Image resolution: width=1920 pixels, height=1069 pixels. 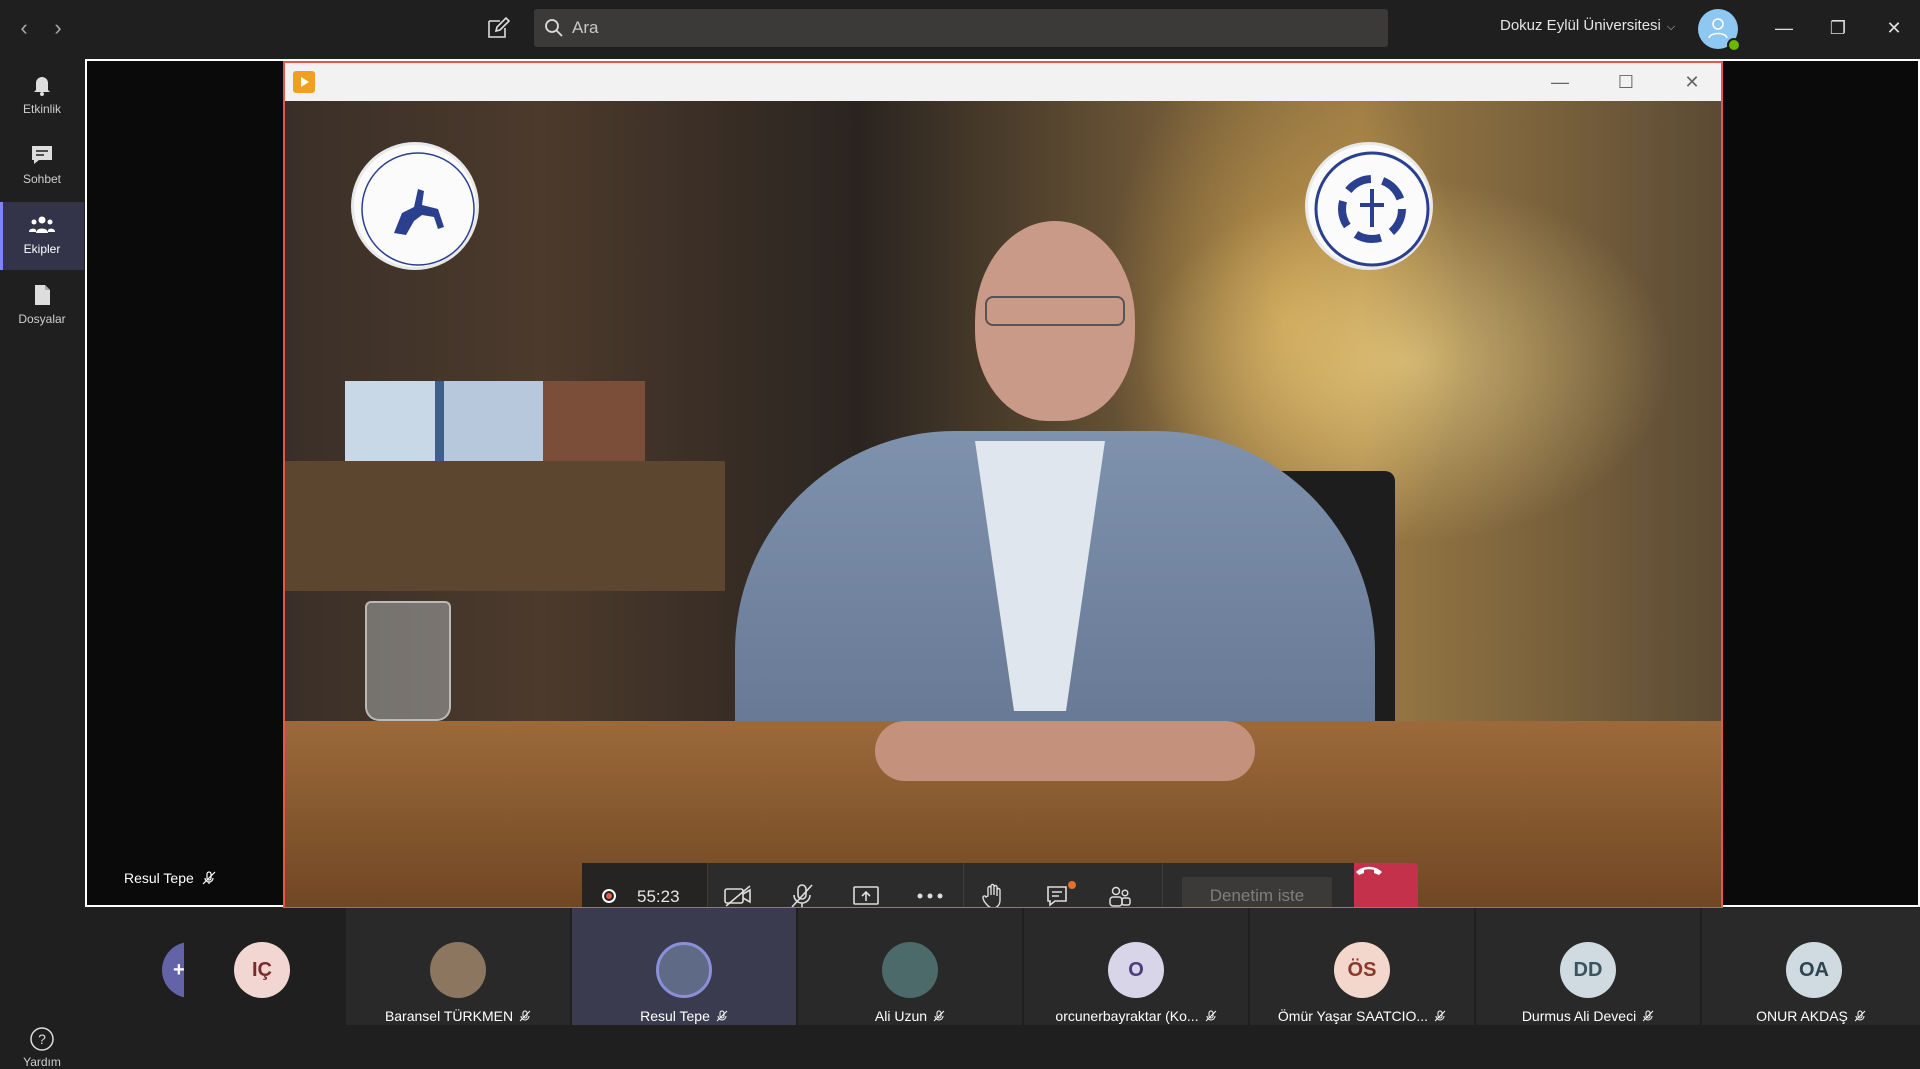 What do you see at coordinates (1814, 970) in the screenshot?
I see `avatar: OA` at bounding box center [1814, 970].